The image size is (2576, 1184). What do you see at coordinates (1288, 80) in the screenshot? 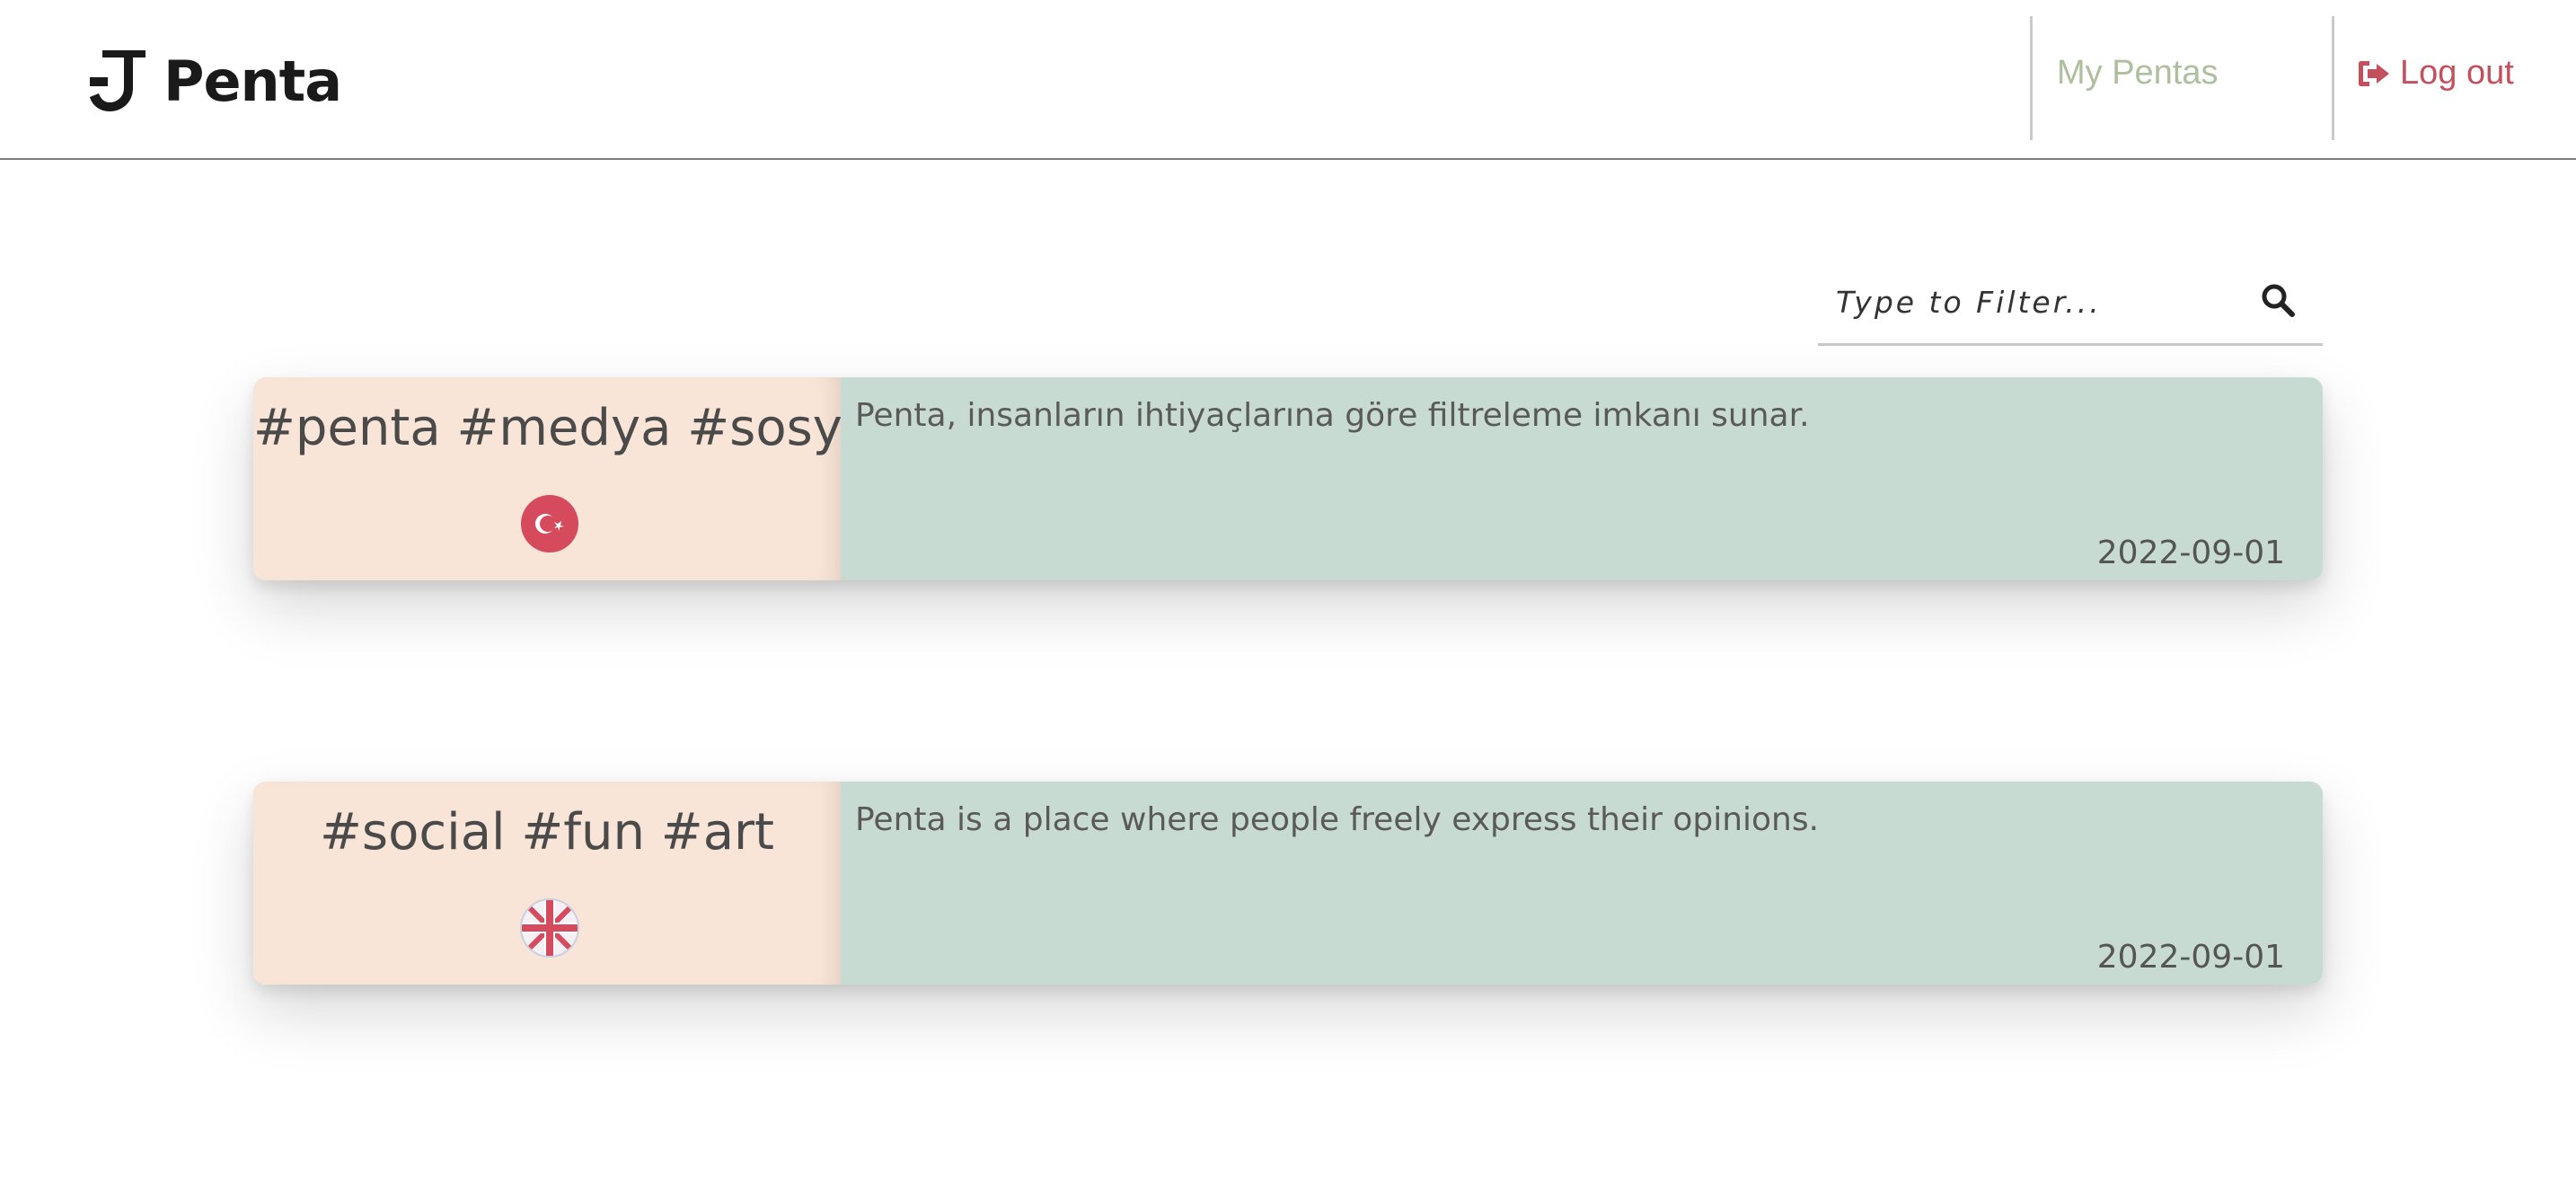
I see `top-navbar: Penta My Pentas Log out` at bounding box center [1288, 80].